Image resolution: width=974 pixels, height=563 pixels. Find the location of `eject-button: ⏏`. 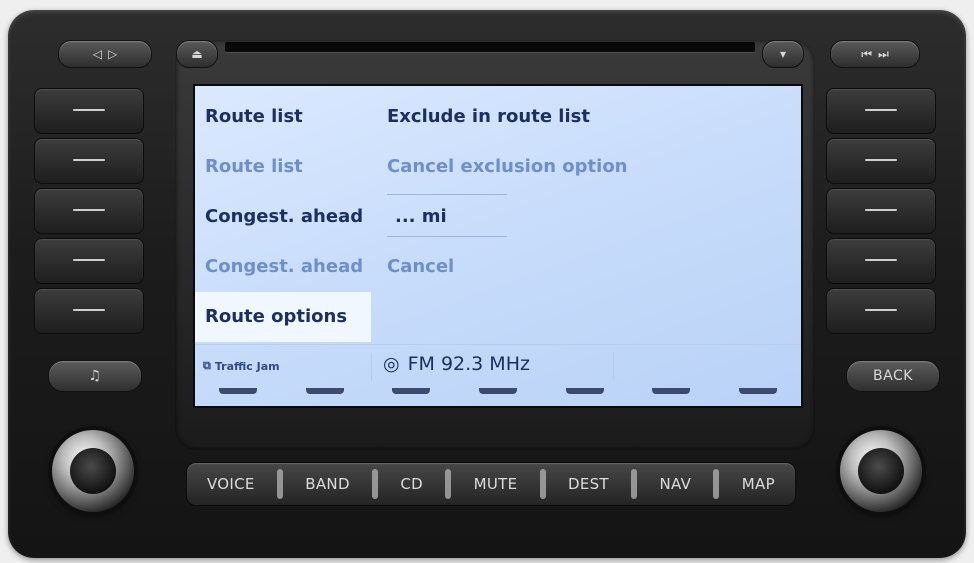

eject-button: ⏏ is located at coordinates (197, 54).